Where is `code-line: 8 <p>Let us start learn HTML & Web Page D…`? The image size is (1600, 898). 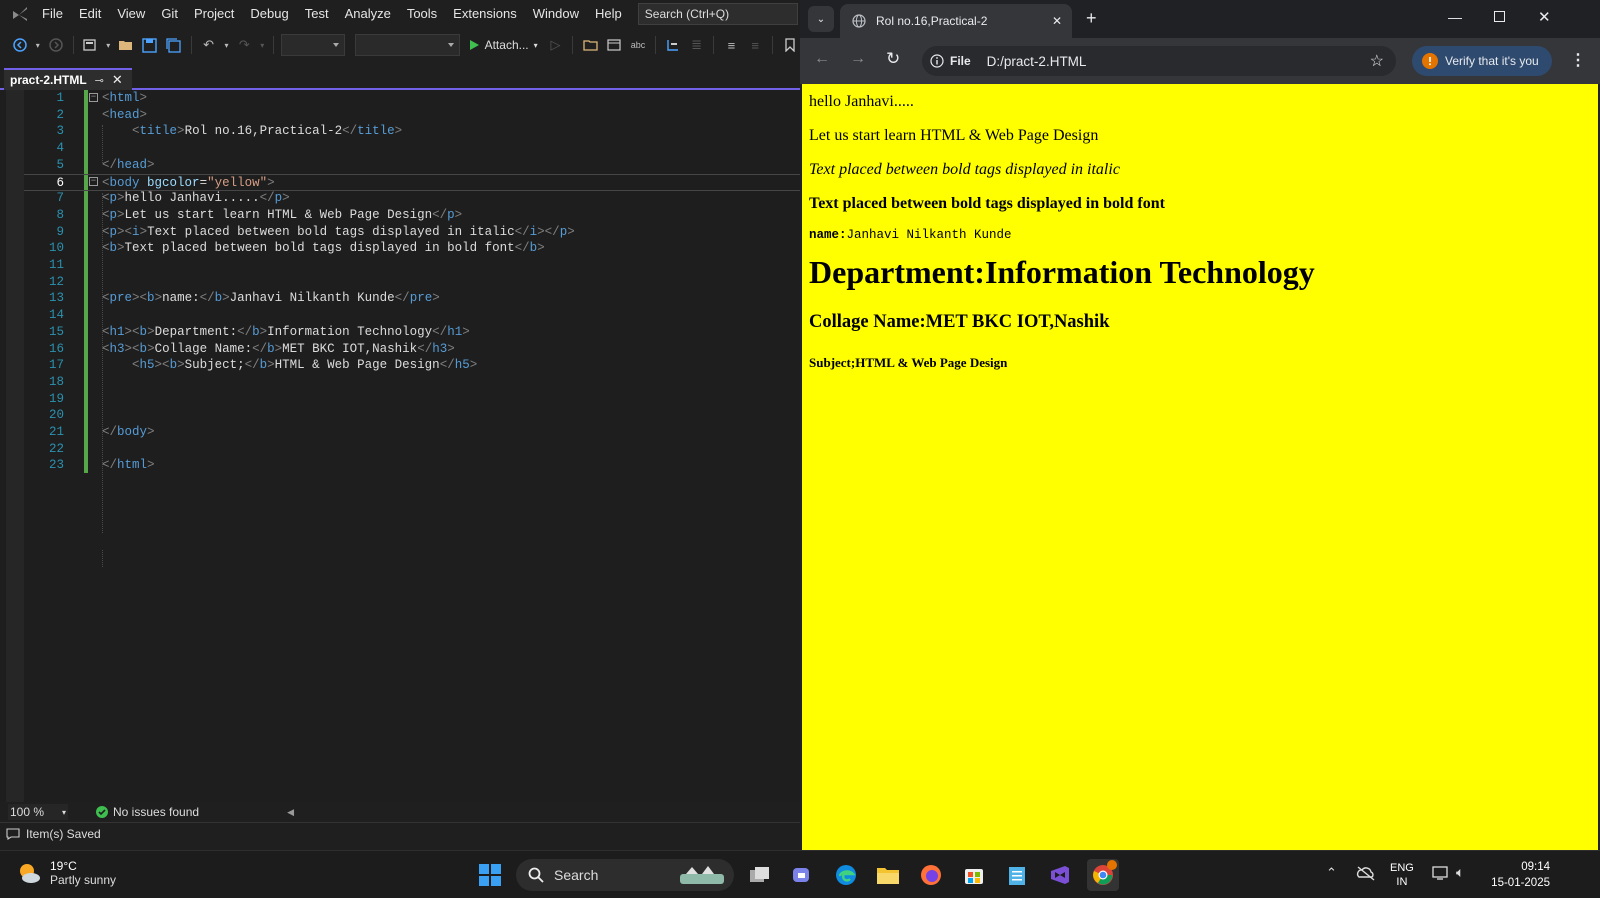 code-line: 8 <p>Let us start learn HTML & Web Page D… is located at coordinates (412, 215).